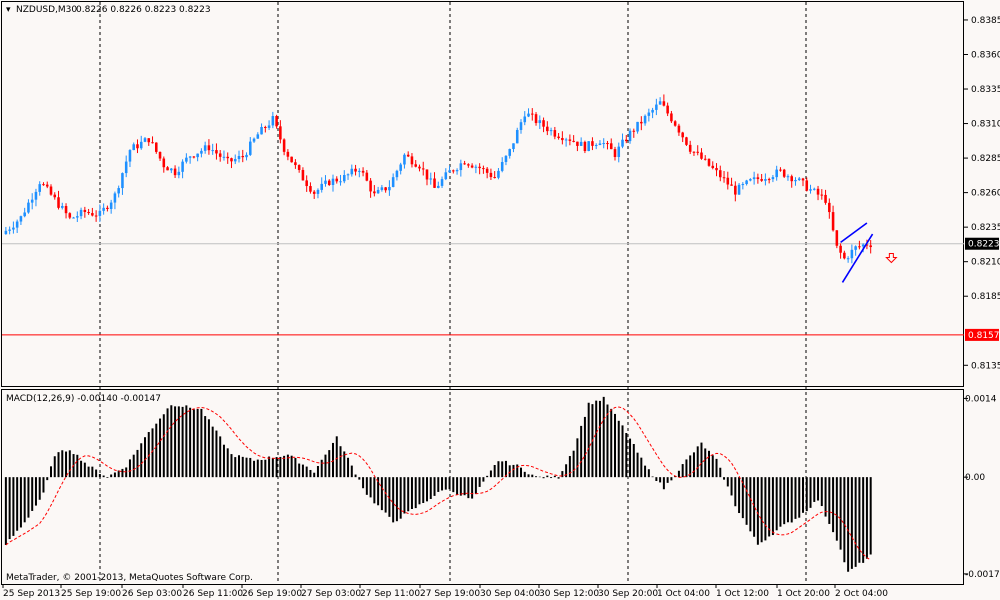  I want to click on time-tick-label: 2 Oct 04:00, so click(861, 594).